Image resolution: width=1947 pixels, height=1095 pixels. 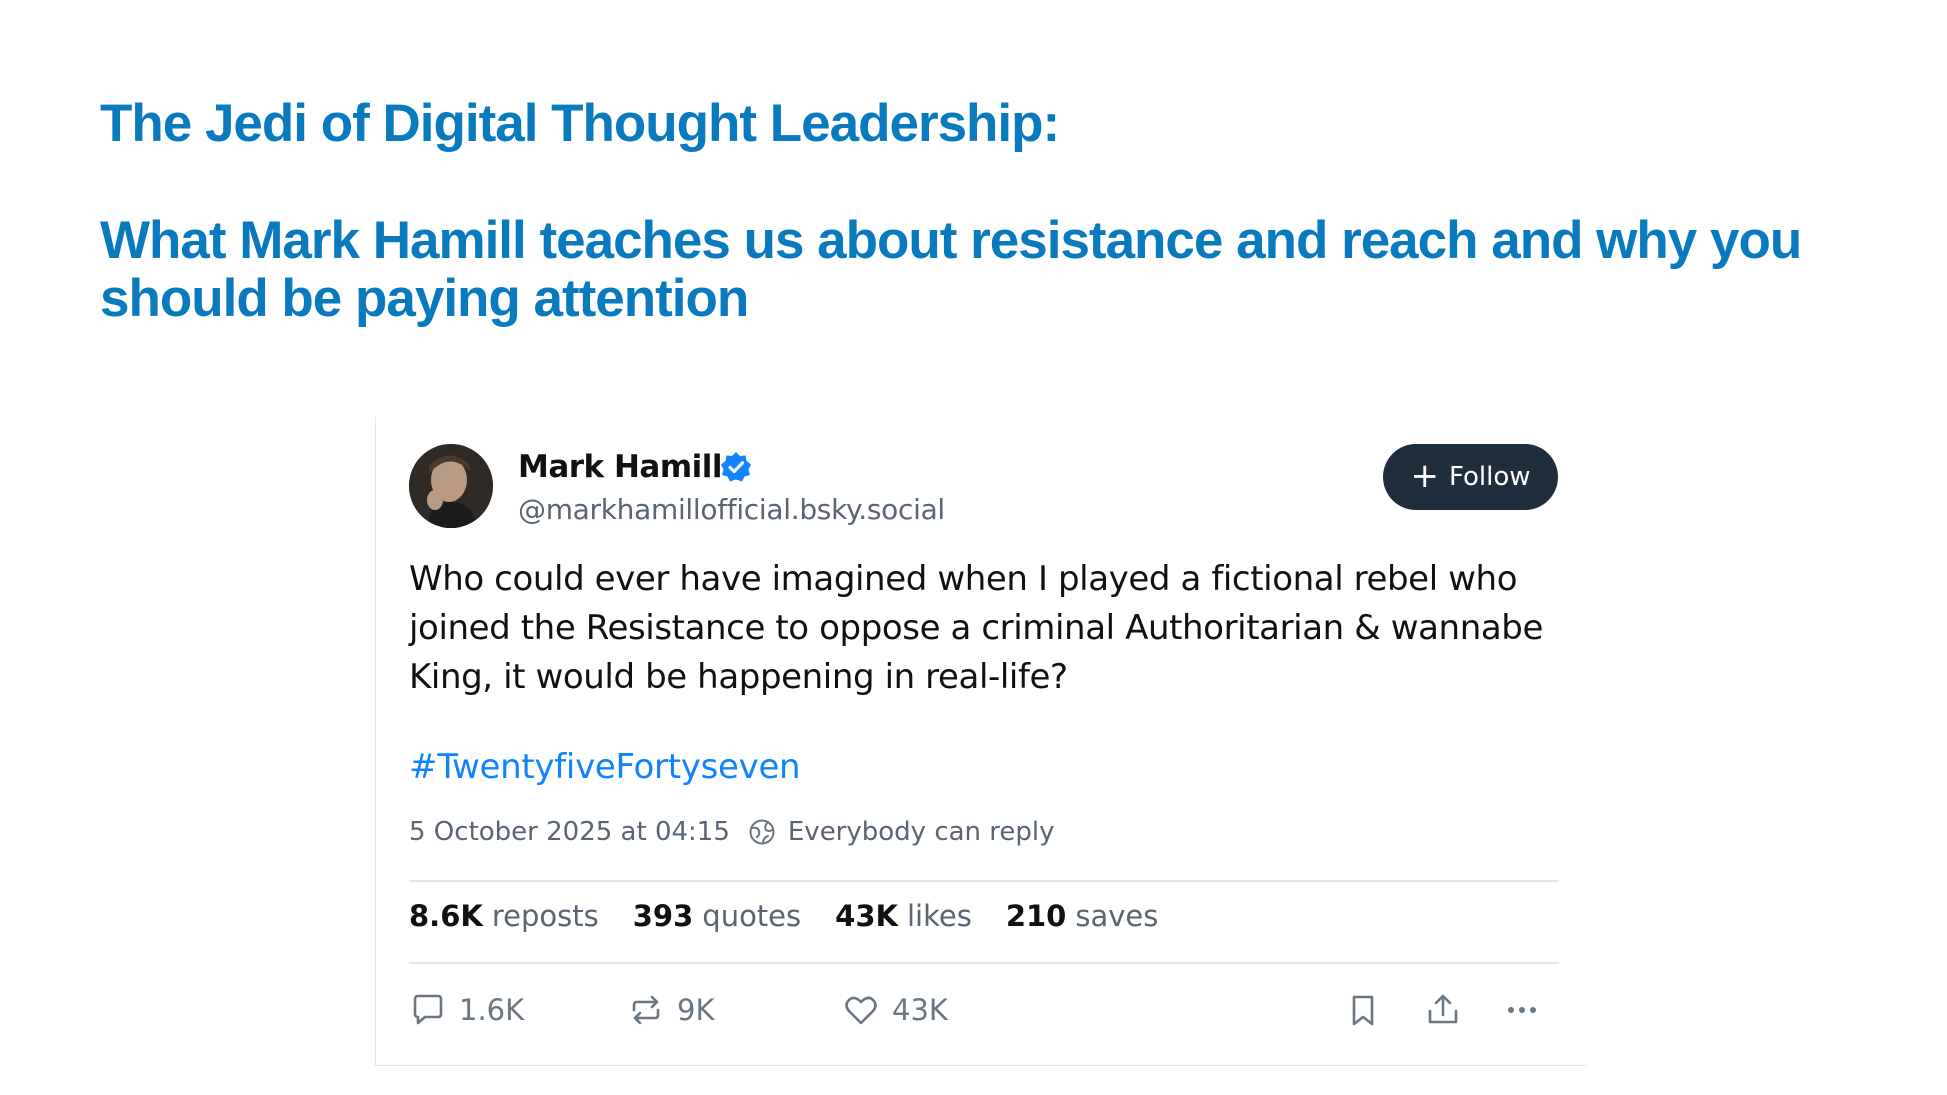 I want to click on author-name: Mark Hamill, so click(x=620, y=467).